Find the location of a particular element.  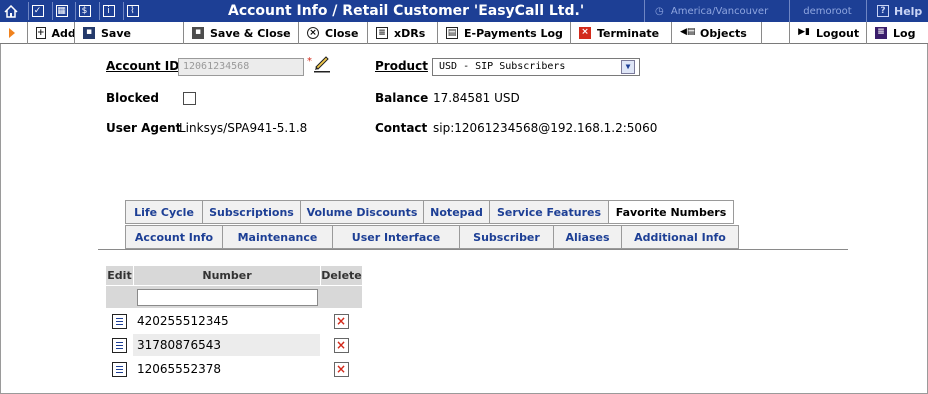

help-label: Help is located at coordinates (908, 11).